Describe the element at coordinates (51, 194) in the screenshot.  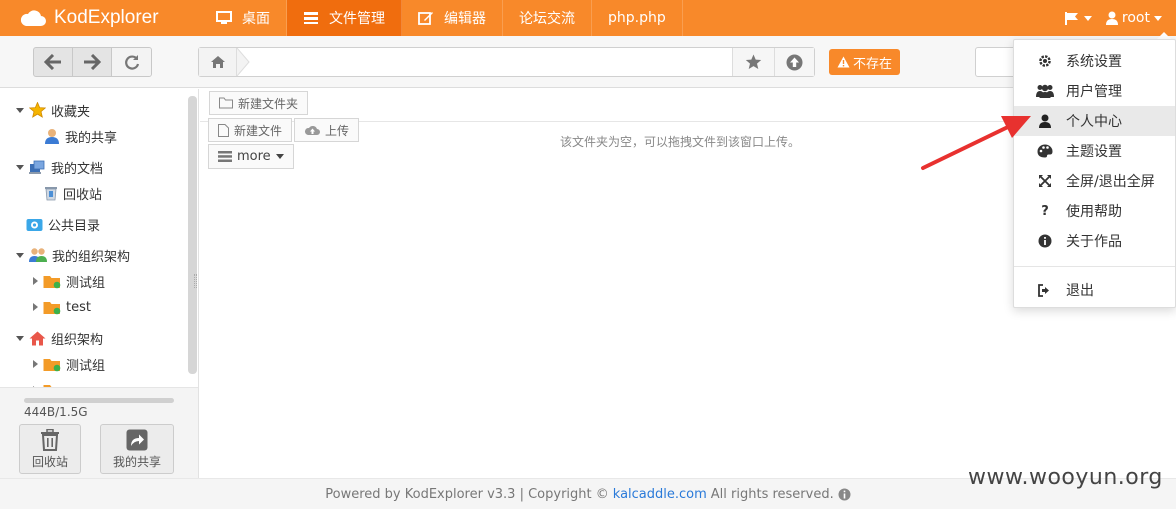
I see `recycle-icon` at that location.